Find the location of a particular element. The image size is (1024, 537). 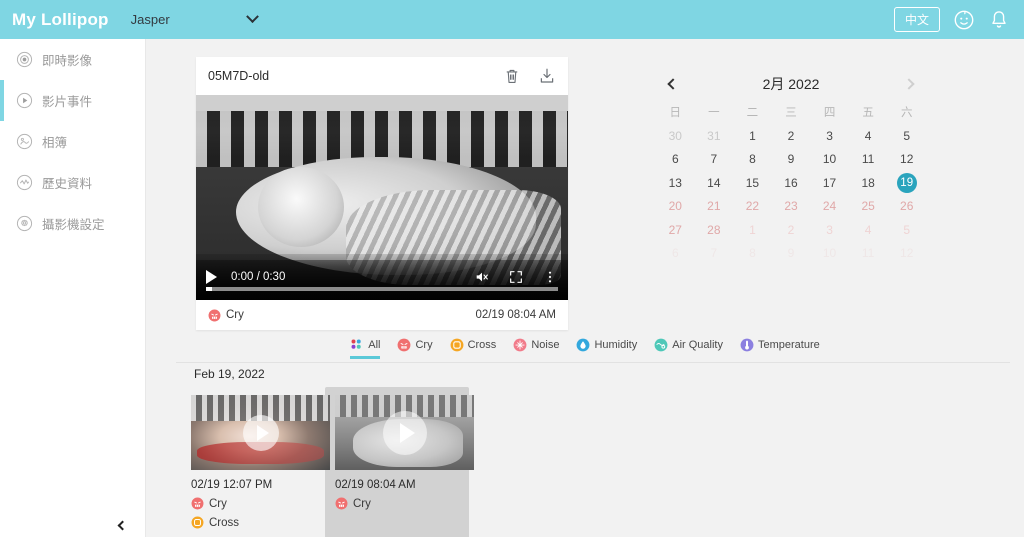

calendar-day: 17 is located at coordinates (829, 183).